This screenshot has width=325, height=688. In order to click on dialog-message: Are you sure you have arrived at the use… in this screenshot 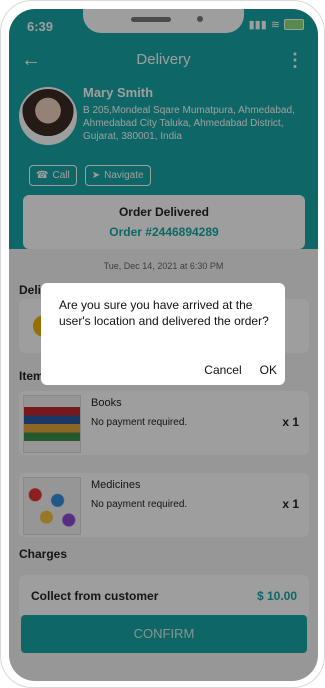, I will do `click(164, 313)`.